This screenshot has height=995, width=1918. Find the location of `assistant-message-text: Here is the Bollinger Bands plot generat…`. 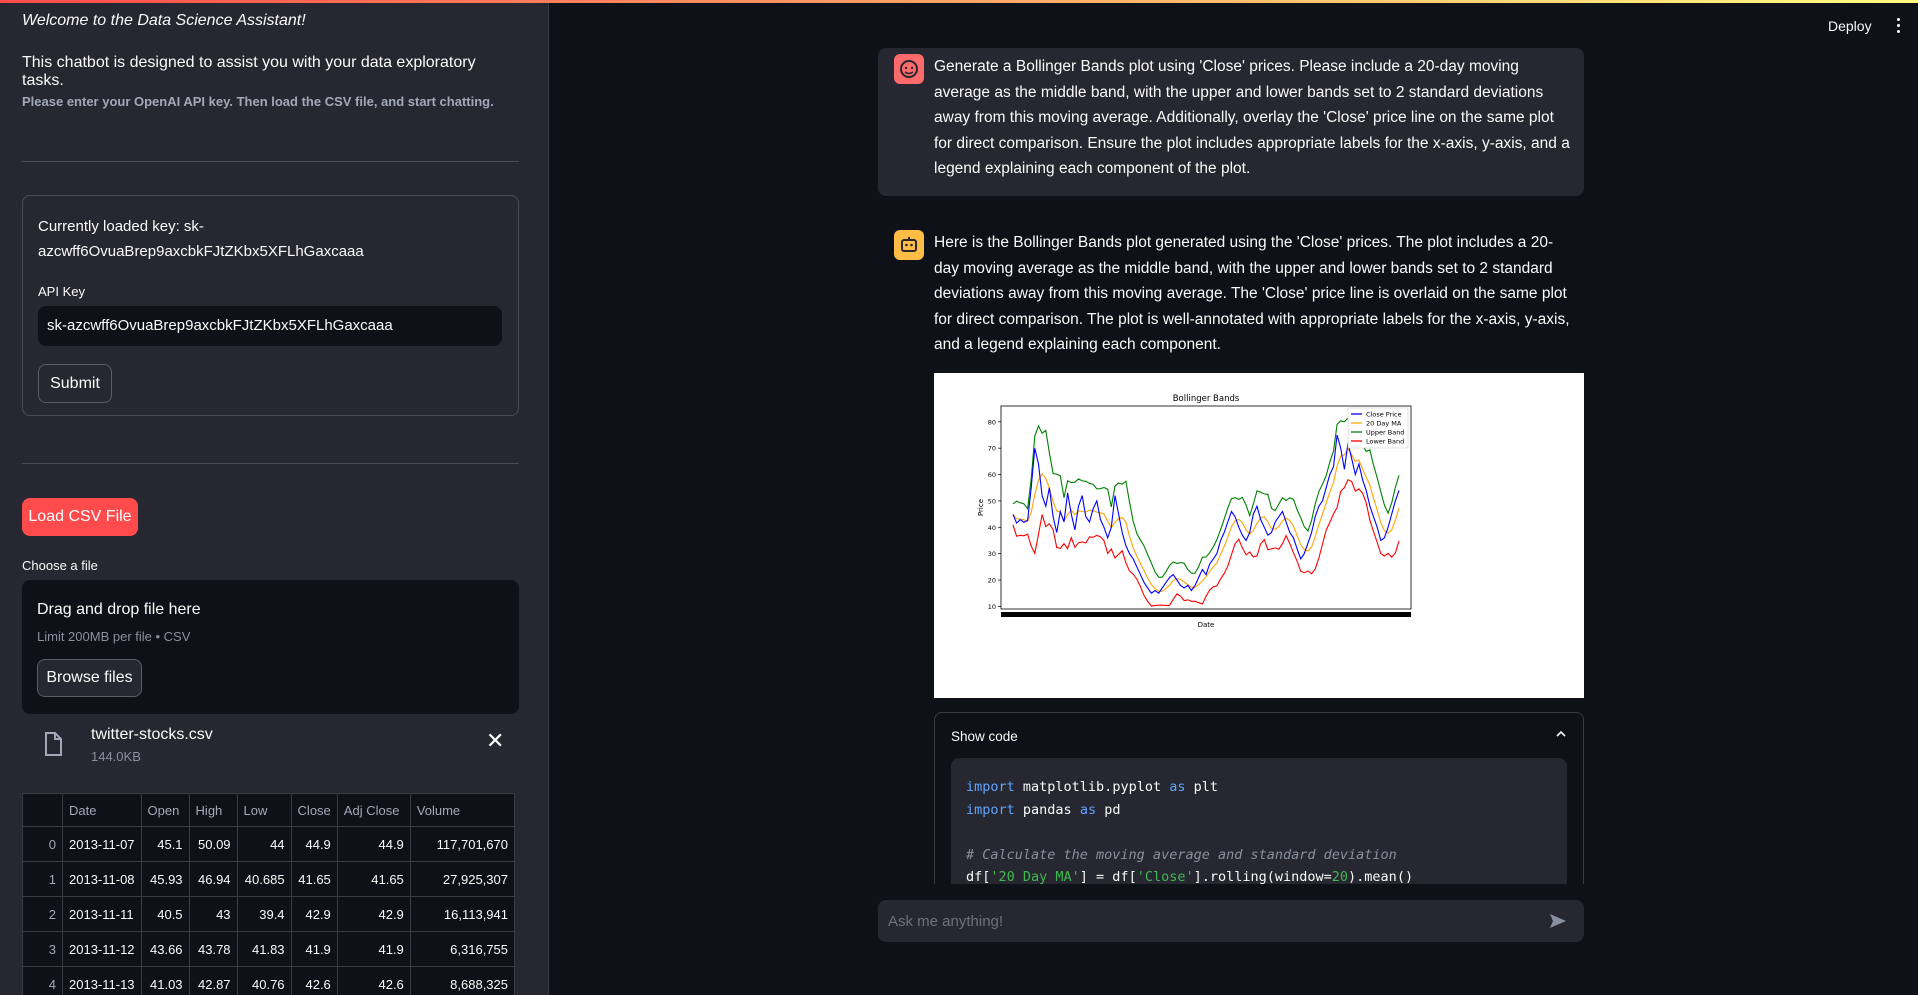

assistant-message-text: Here is the Bollinger Bands plot generat… is located at coordinates (1252, 293).